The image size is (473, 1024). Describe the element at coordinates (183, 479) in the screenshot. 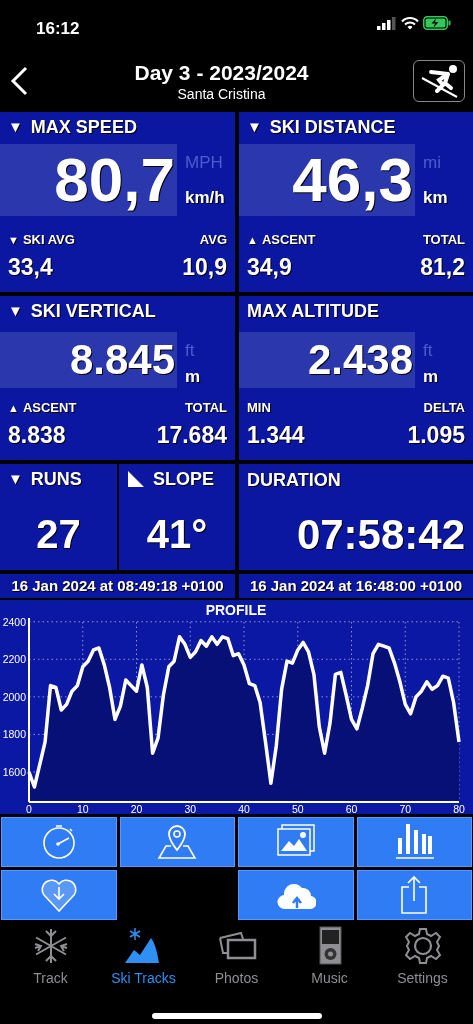

I see `panel-title: SLOPE` at that location.